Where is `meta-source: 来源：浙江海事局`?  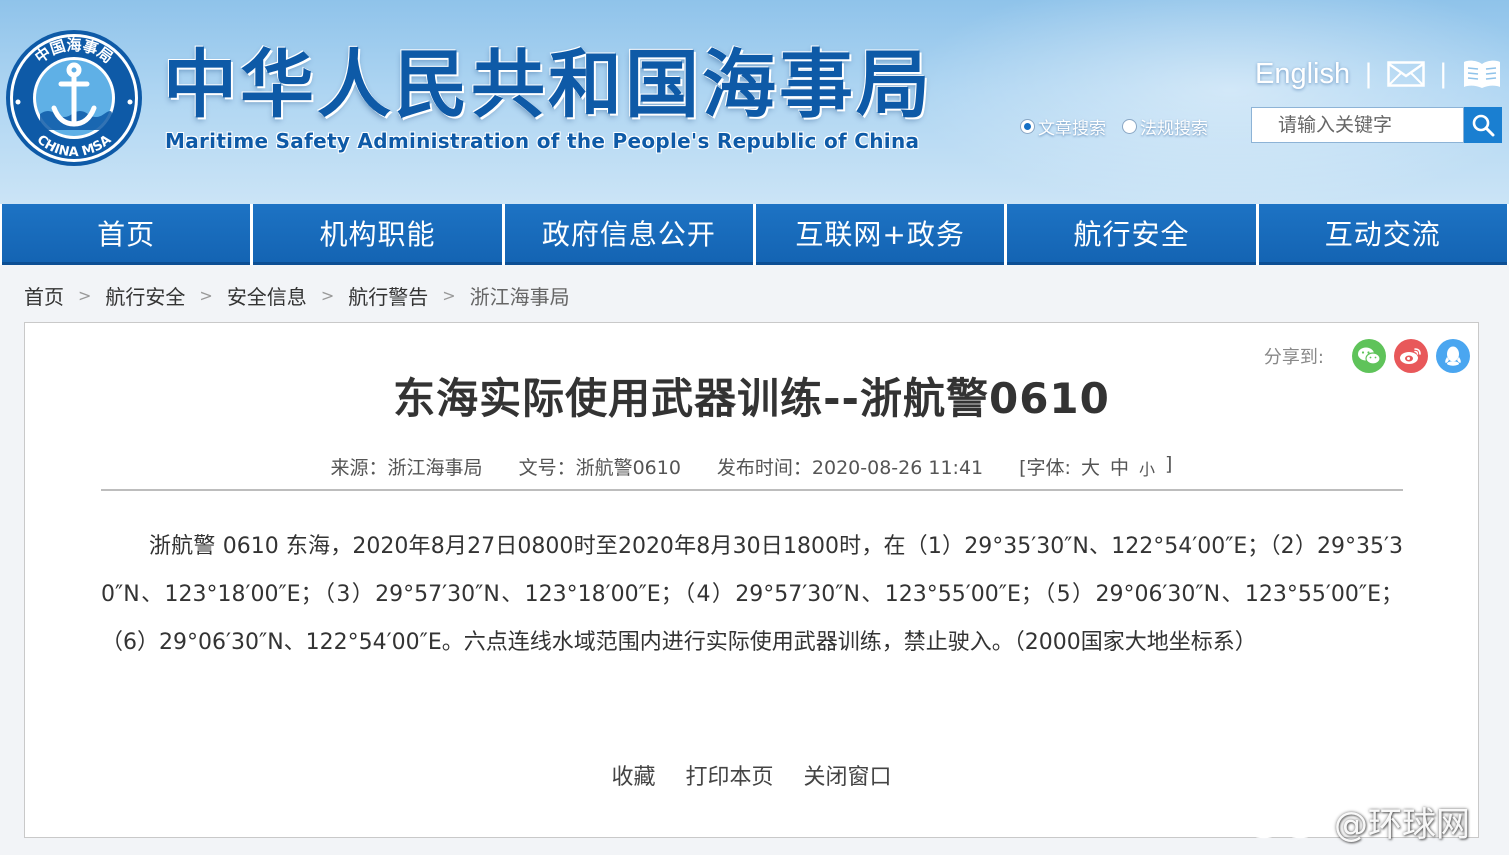
meta-source: 来源：浙江海事局 is located at coordinates (406, 468).